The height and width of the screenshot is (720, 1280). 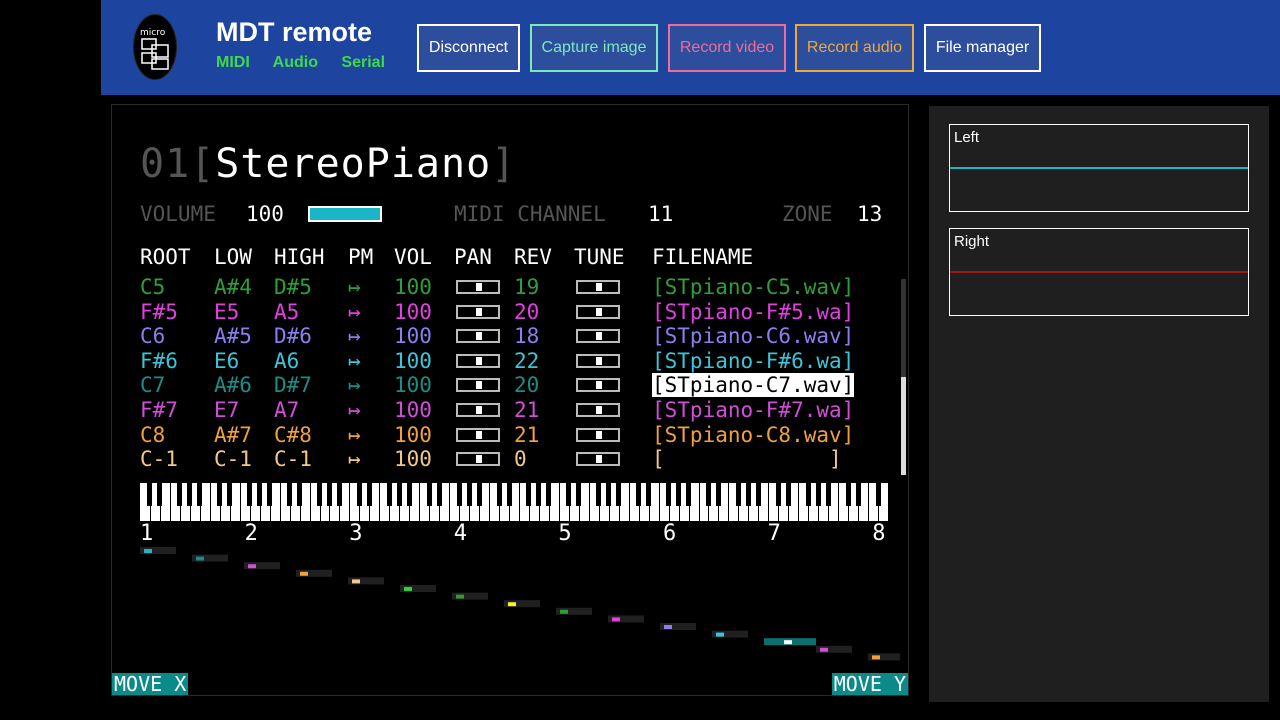 I want to click on row-file: [STpiano-C6.wav], so click(x=753, y=336).